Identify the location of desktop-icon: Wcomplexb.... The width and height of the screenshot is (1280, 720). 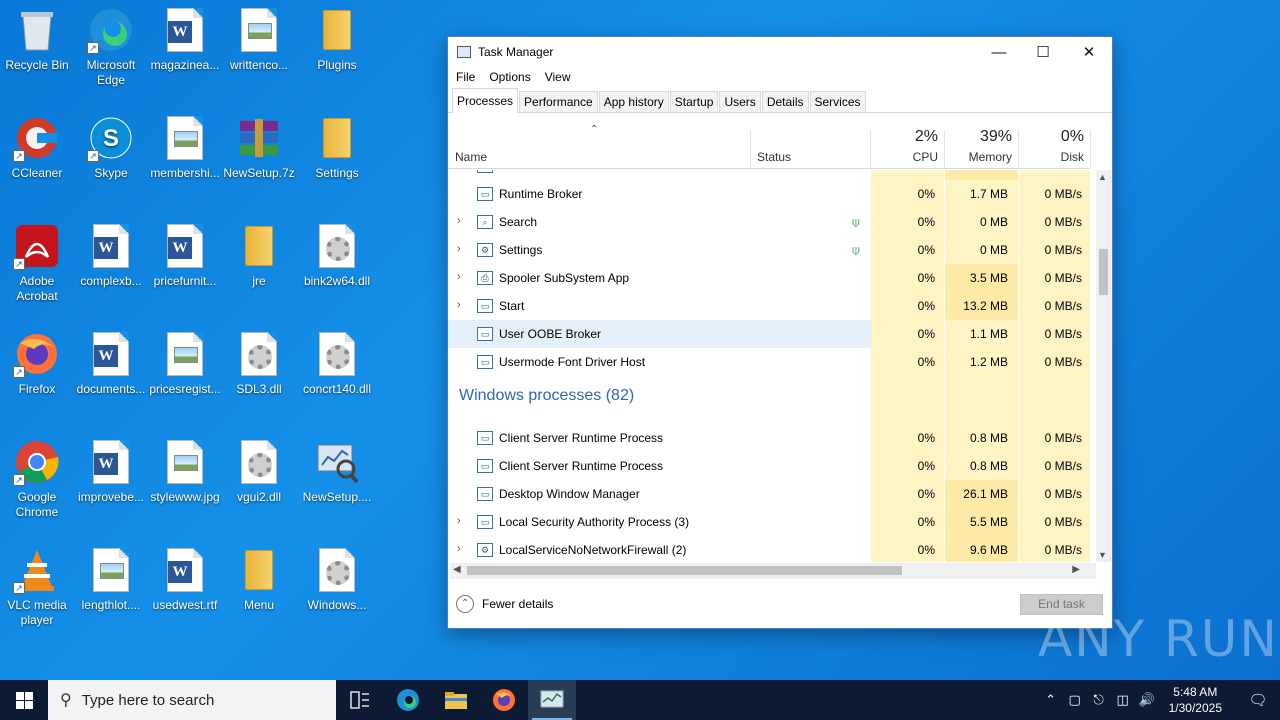
(111, 255).